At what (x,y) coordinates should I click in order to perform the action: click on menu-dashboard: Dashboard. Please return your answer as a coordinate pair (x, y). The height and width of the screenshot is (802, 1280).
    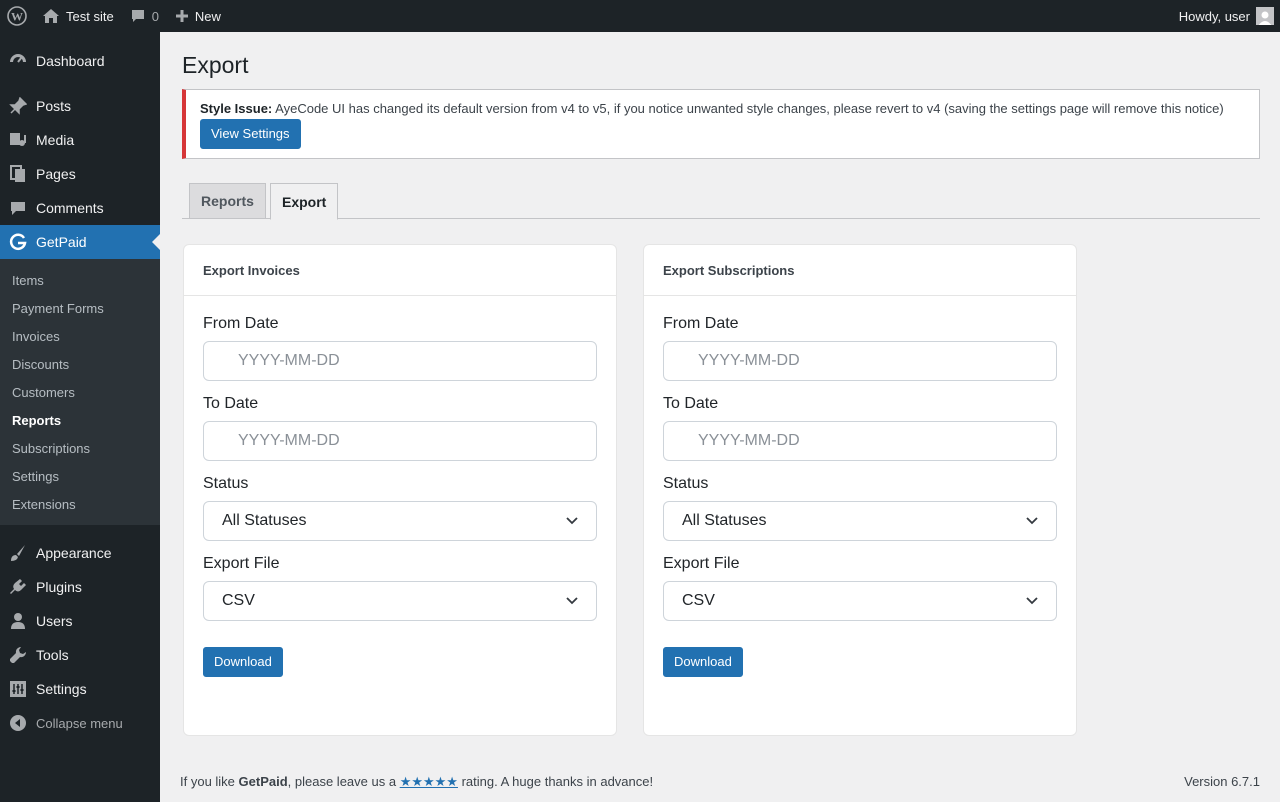
    Looking at the image, I should click on (80, 61).